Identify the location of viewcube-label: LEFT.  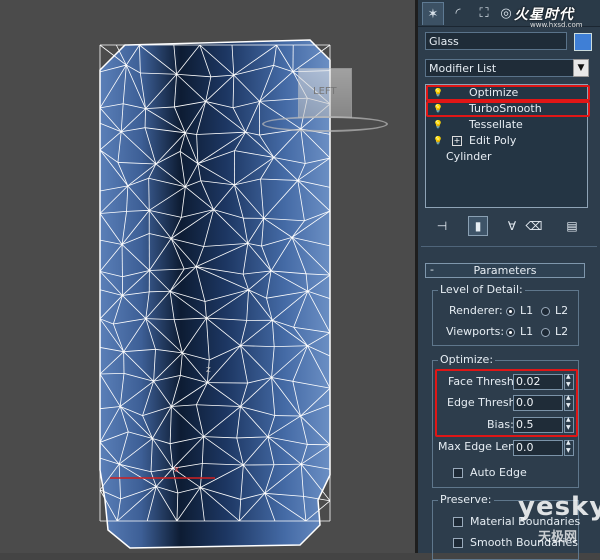
(325, 91).